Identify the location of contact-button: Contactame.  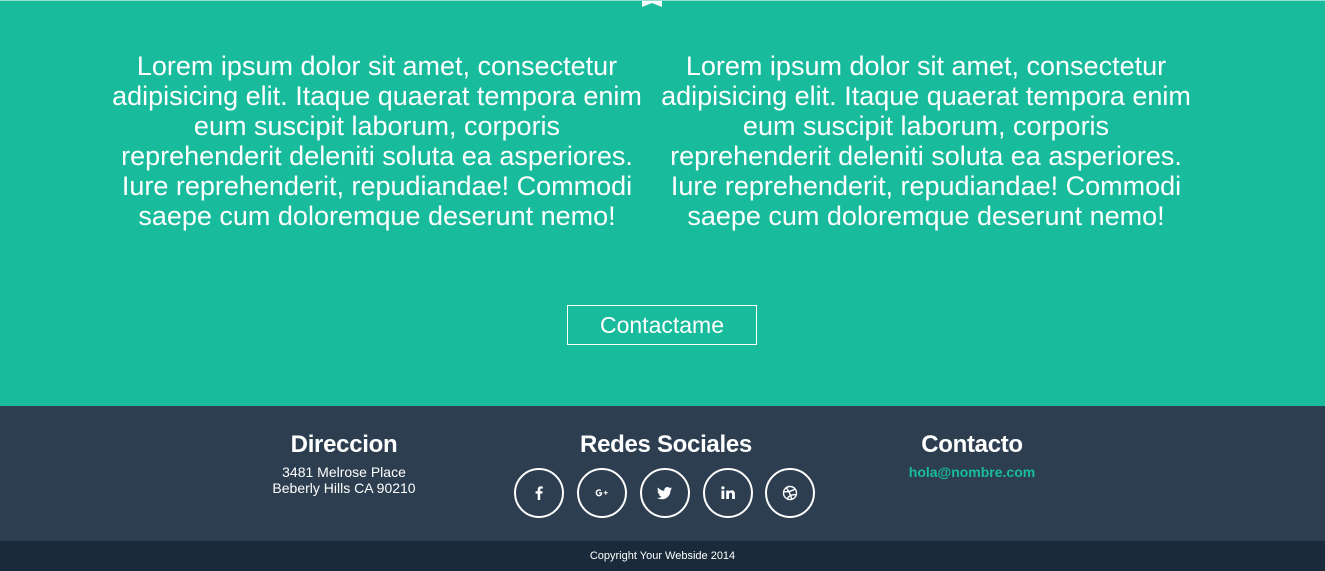
(662, 325).